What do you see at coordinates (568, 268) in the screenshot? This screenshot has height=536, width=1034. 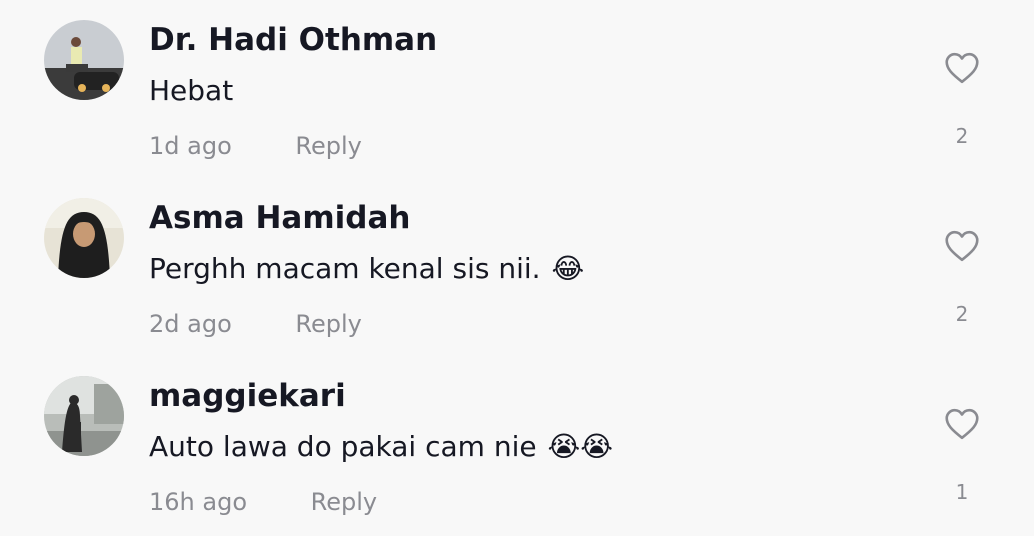 I see `comment-emoji: 😂` at bounding box center [568, 268].